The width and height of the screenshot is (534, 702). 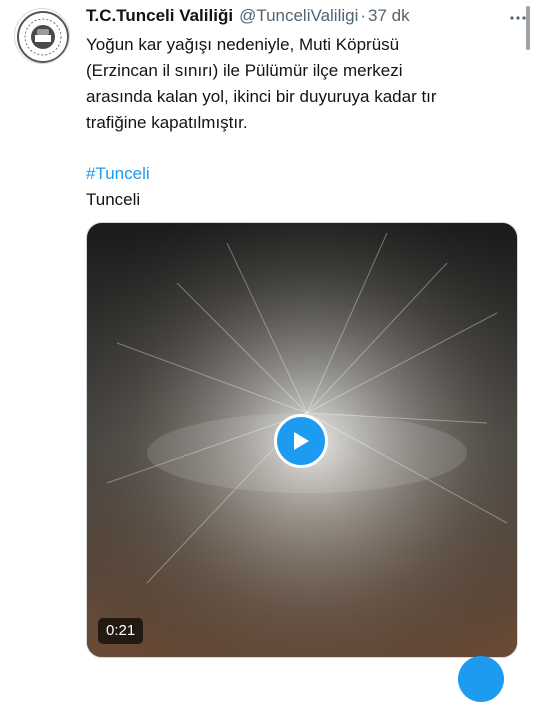 What do you see at coordinates (121, 631) in the screenshot?
I see `video-duration: 0:21` at bounding box center [121, 631].